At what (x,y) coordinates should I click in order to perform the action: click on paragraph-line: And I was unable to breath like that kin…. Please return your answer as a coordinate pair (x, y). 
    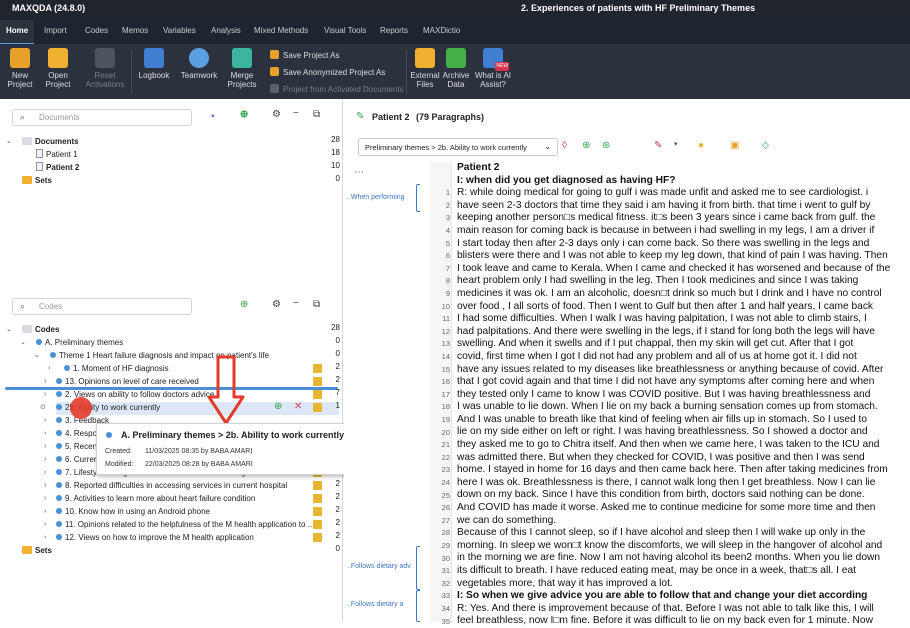
    Looking at the image, I should click on (683, 420).